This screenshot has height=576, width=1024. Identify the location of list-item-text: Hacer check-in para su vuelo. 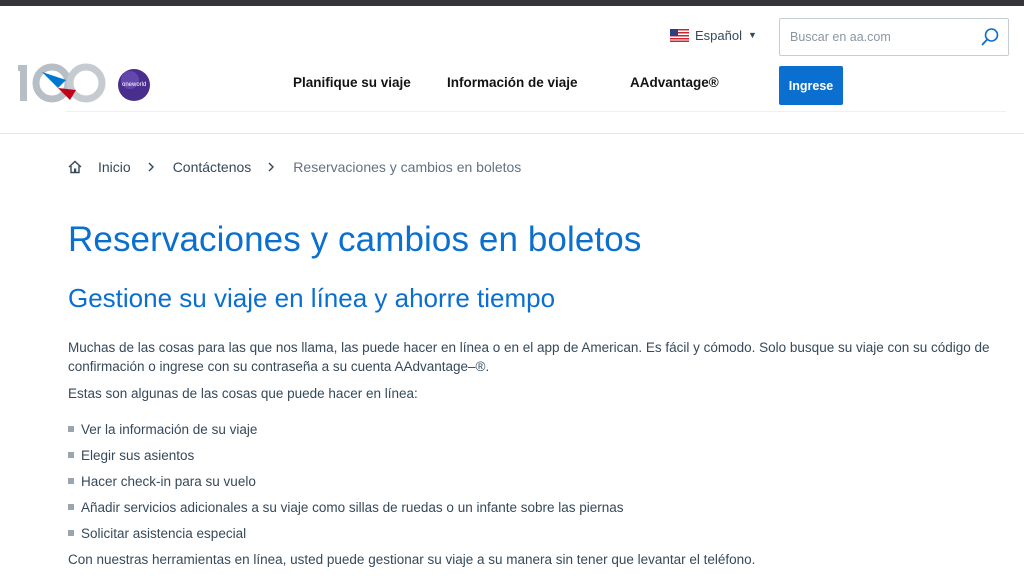
(168, 481).